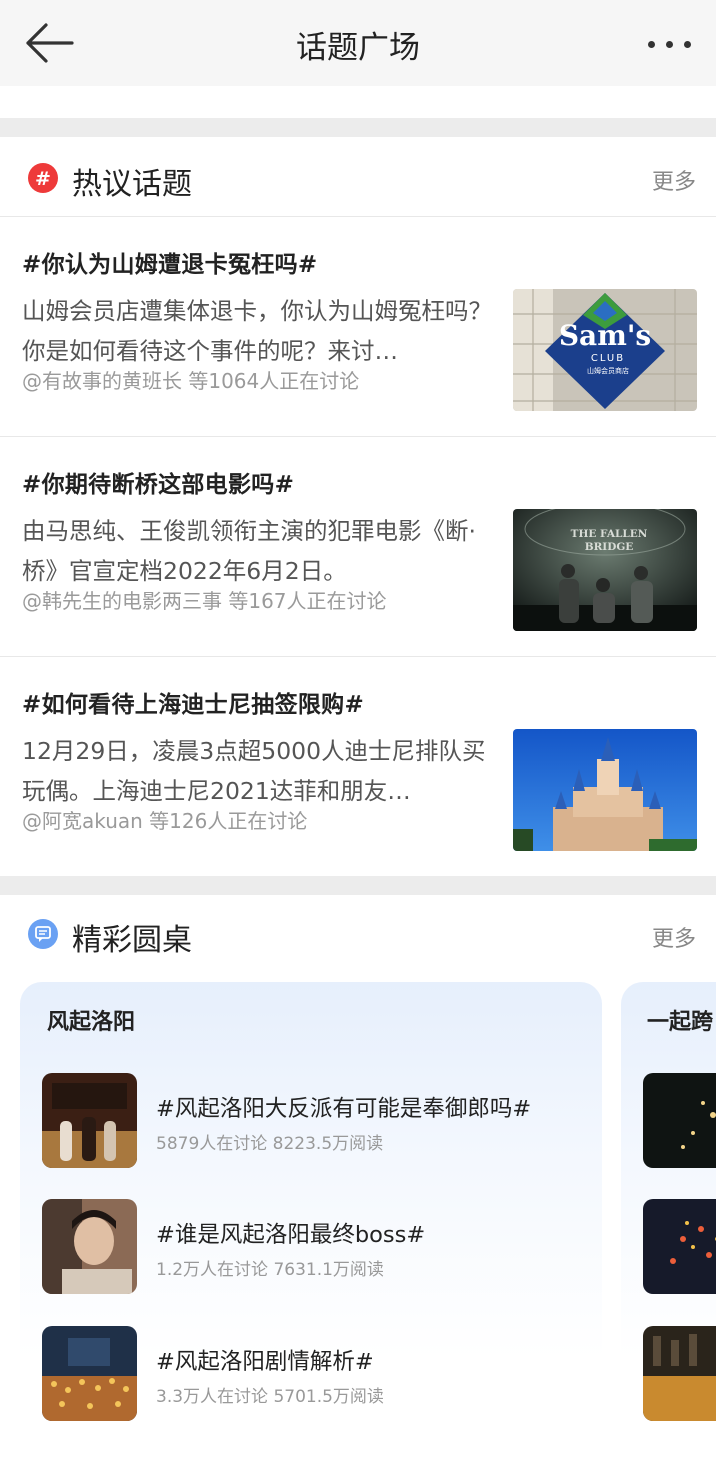  What do you see at coordinates (270, 1144) in the screenshot?
I see `roundtable-topic-stats: 5879人在讨论 8223.5万阅读` at bounding box center [270, 1144].